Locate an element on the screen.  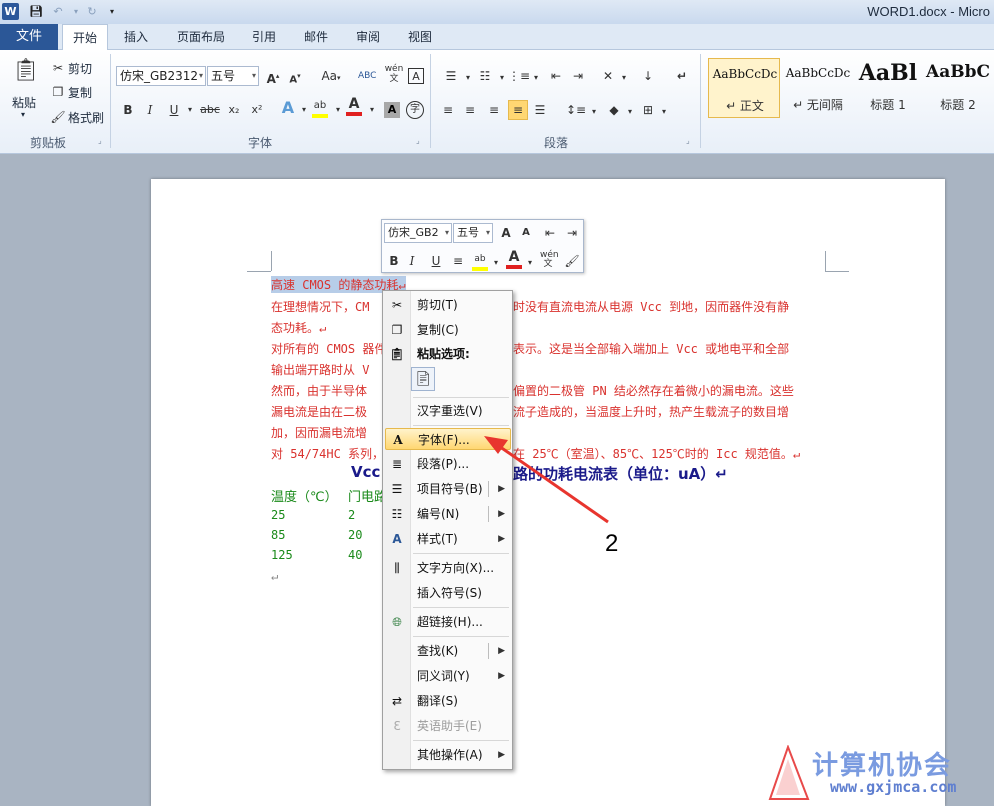
increase-indent-icon: ⇥ is located at coordinates (578, 76).